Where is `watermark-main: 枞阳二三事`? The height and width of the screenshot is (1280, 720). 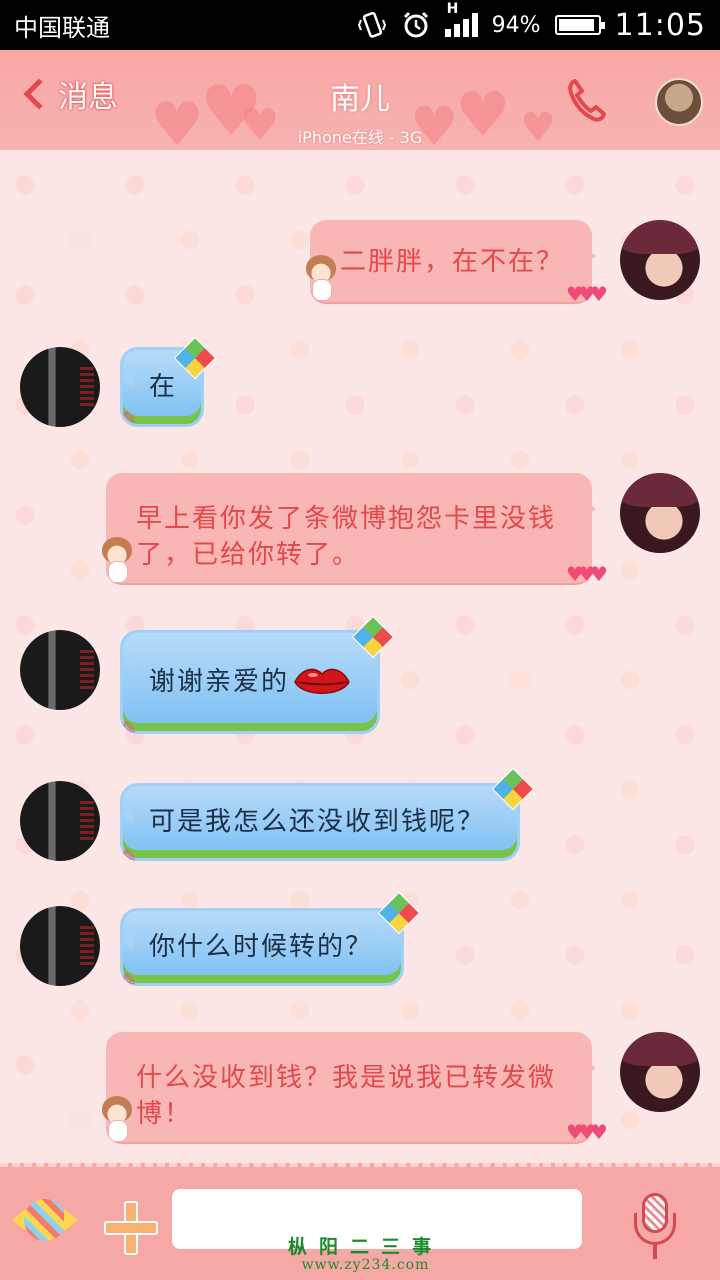
watermark-main: 枞阳二三事 is located at coordinates (366, 1247).